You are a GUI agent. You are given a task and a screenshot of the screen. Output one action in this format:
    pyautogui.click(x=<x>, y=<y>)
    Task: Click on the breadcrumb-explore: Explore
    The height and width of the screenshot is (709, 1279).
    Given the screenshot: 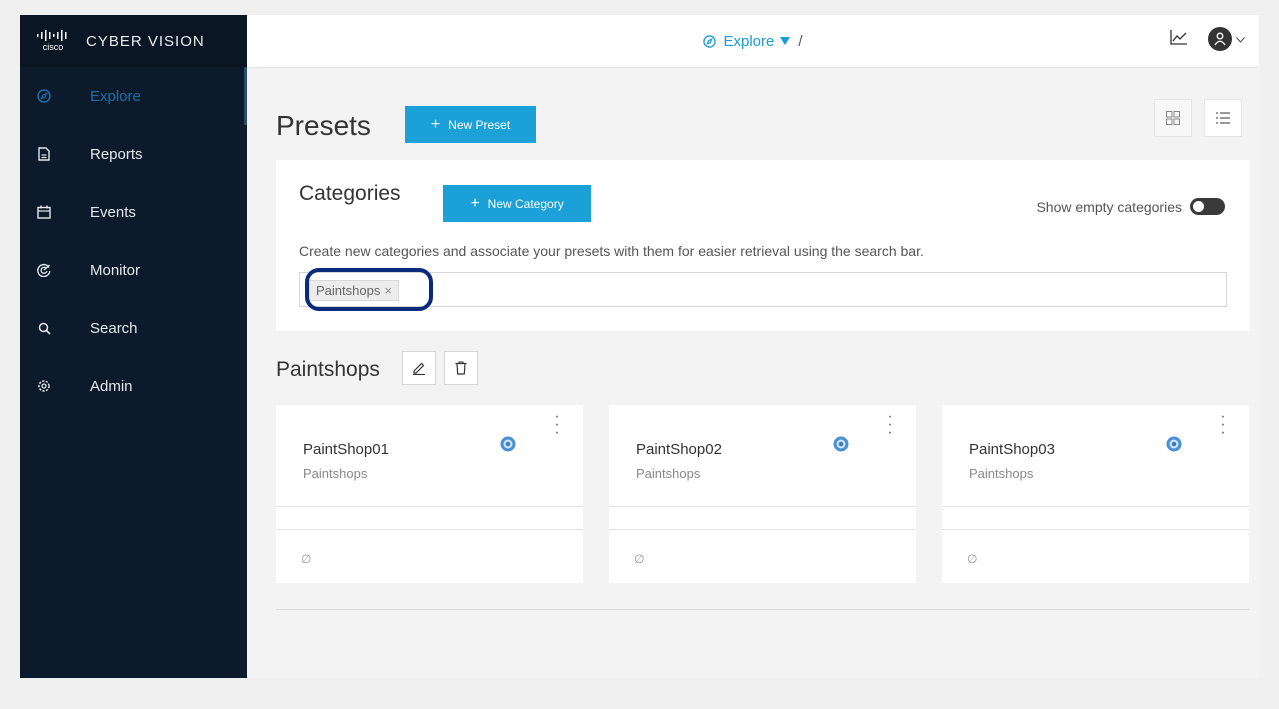 What is the action you would take?
    pyautogui.click(x=747, y=41)
    